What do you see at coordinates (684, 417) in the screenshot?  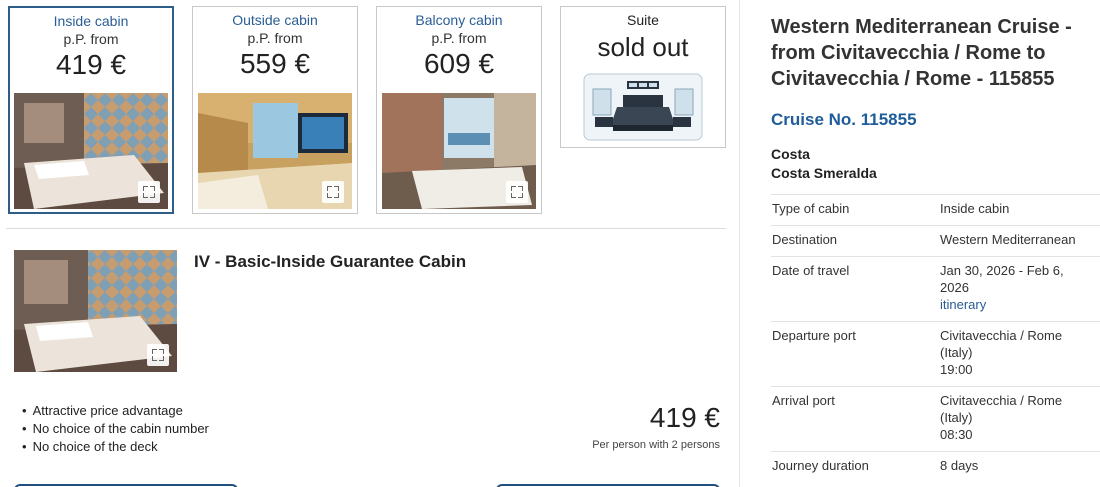 I see `detail-price: 419 €` at bounding box center [684, 417].